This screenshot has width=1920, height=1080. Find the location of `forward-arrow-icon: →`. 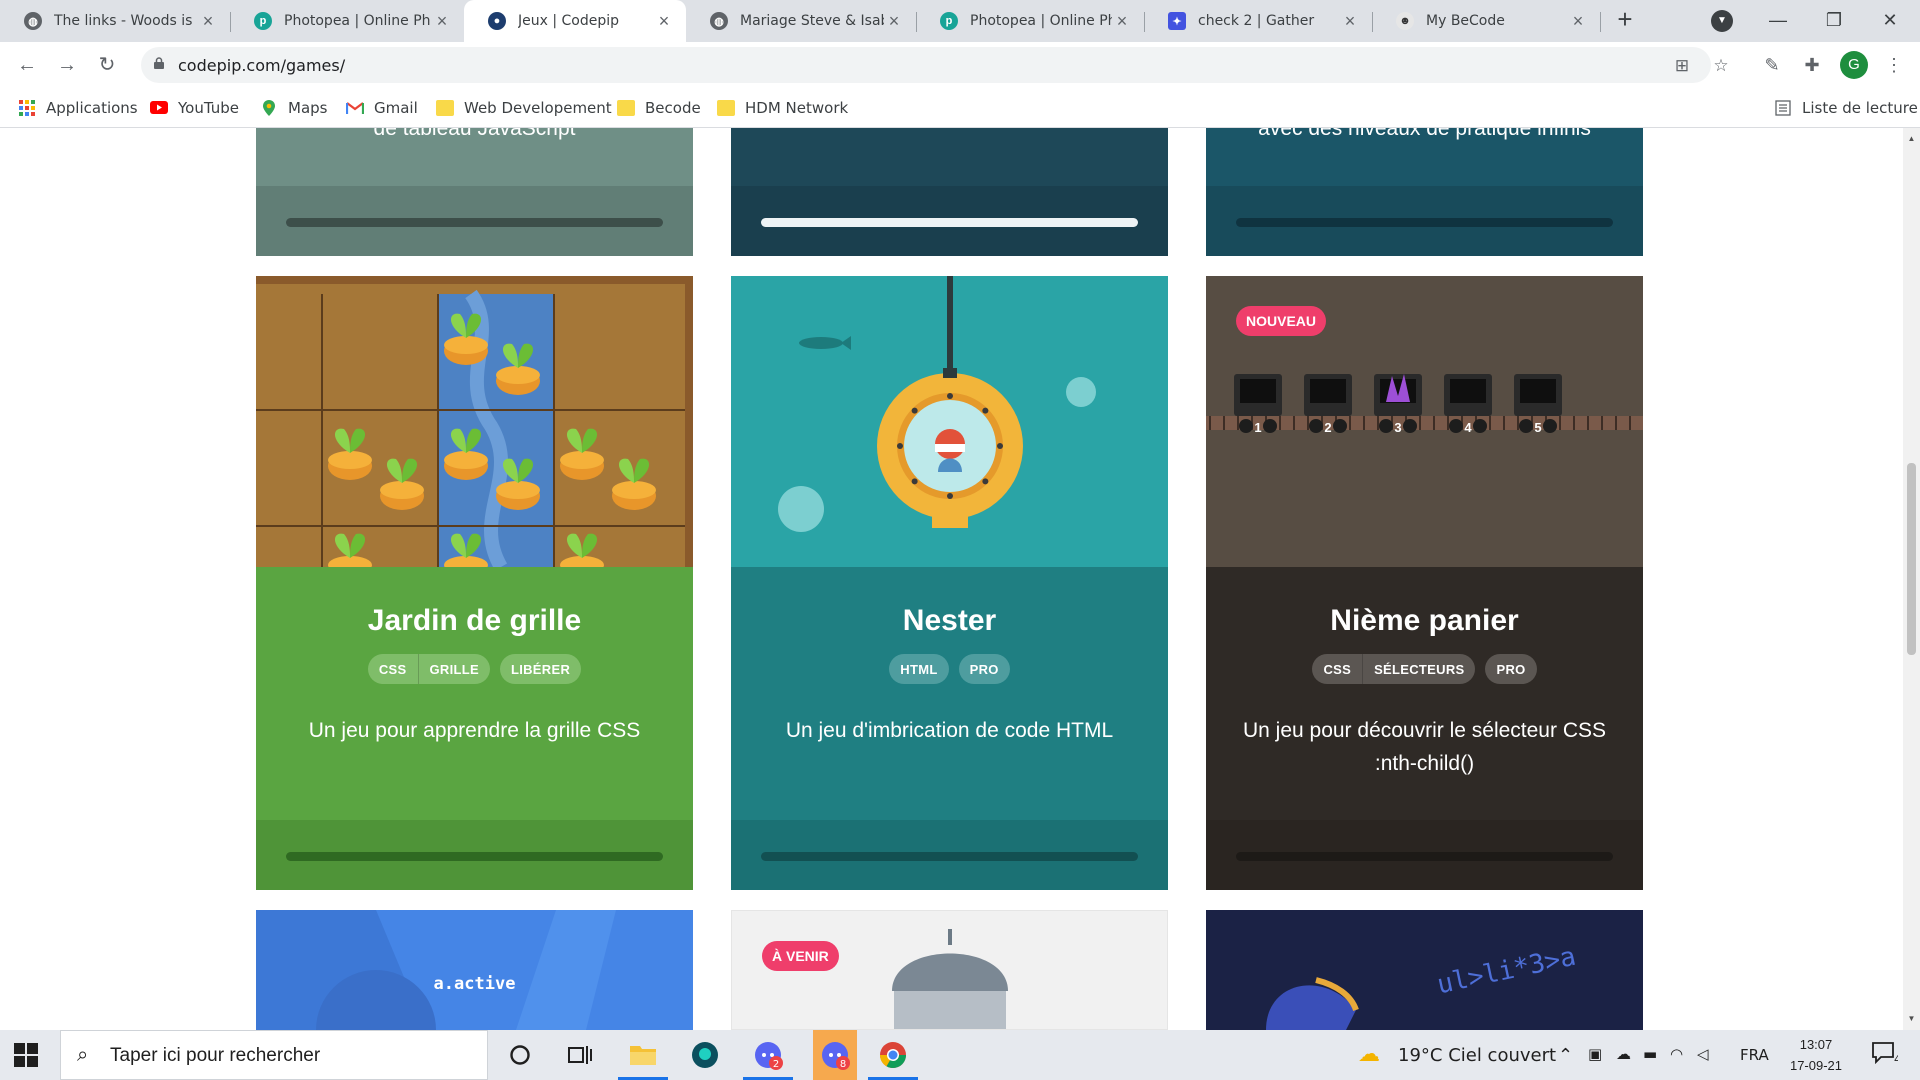

forward-arrow-icon: → is located at coordinates (67, 65).